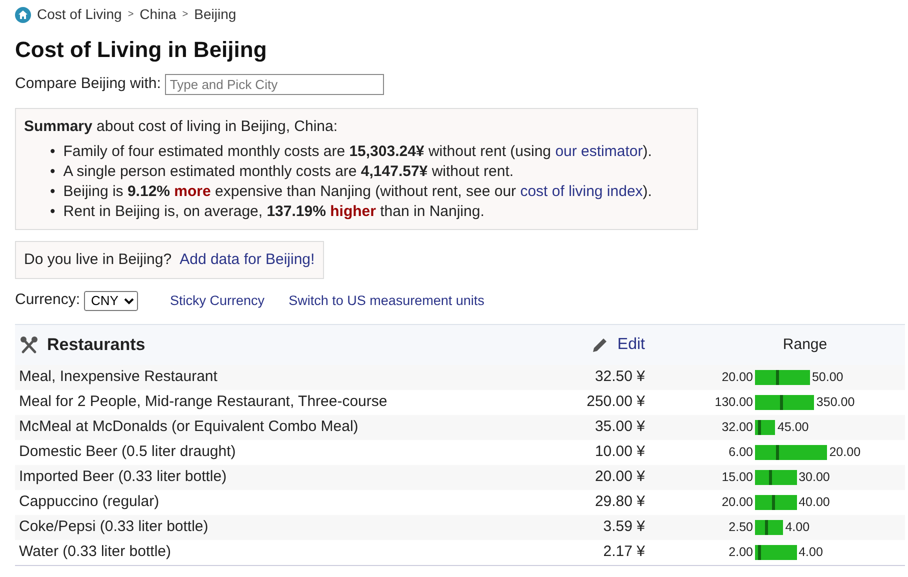  Describe the element at coordinates (600, 345) in the screenshot. I see `pencil-icon` at that location.